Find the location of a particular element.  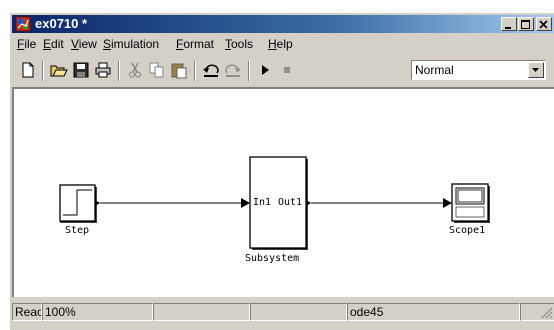

scope-label: Scope1 is located at coordinates (467, 231).